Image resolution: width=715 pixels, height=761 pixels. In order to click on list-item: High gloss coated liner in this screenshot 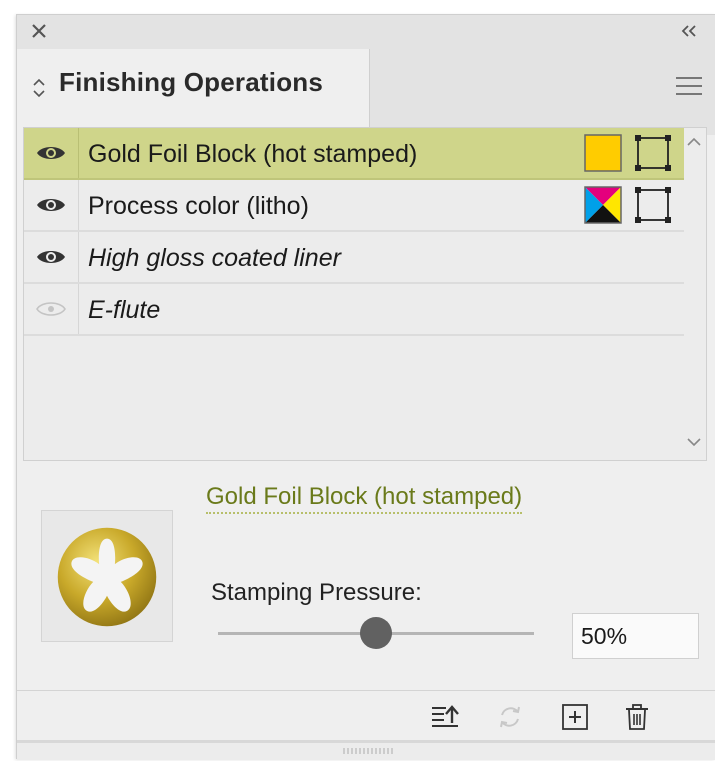, I will do `click(354, 258)`.